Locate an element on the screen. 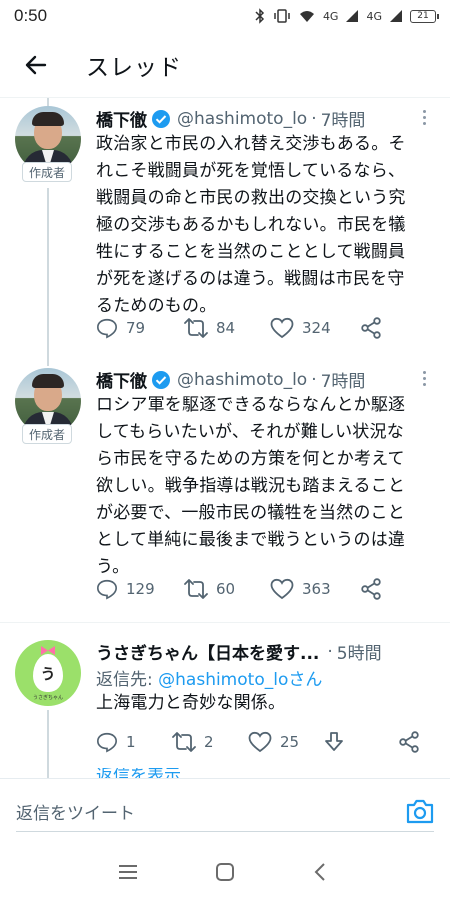  avatar: う うさぎちゃん is located at coordinates (48, 673).